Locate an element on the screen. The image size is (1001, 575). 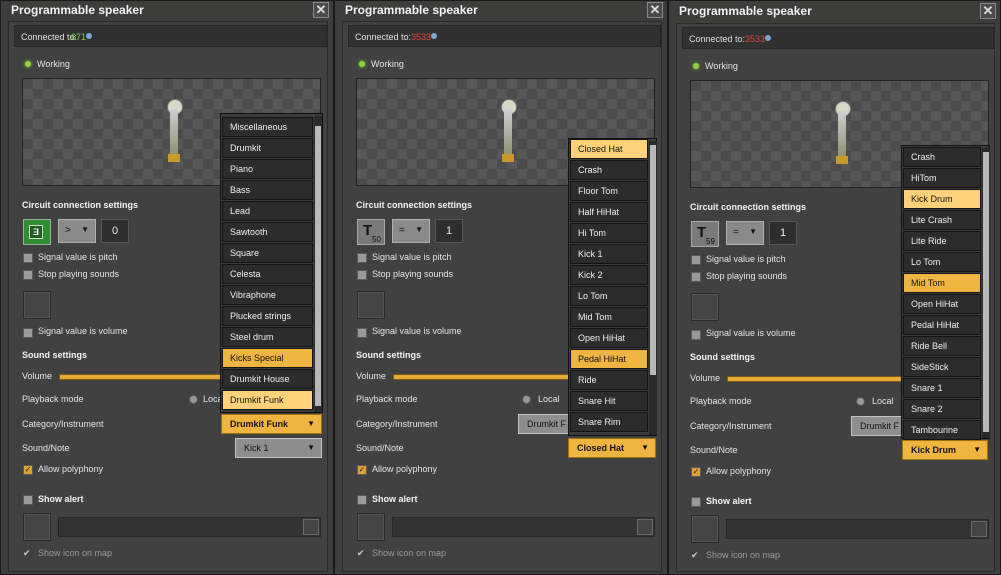
dropdown-option: Drumkit House is located at coordinates (267, 379).